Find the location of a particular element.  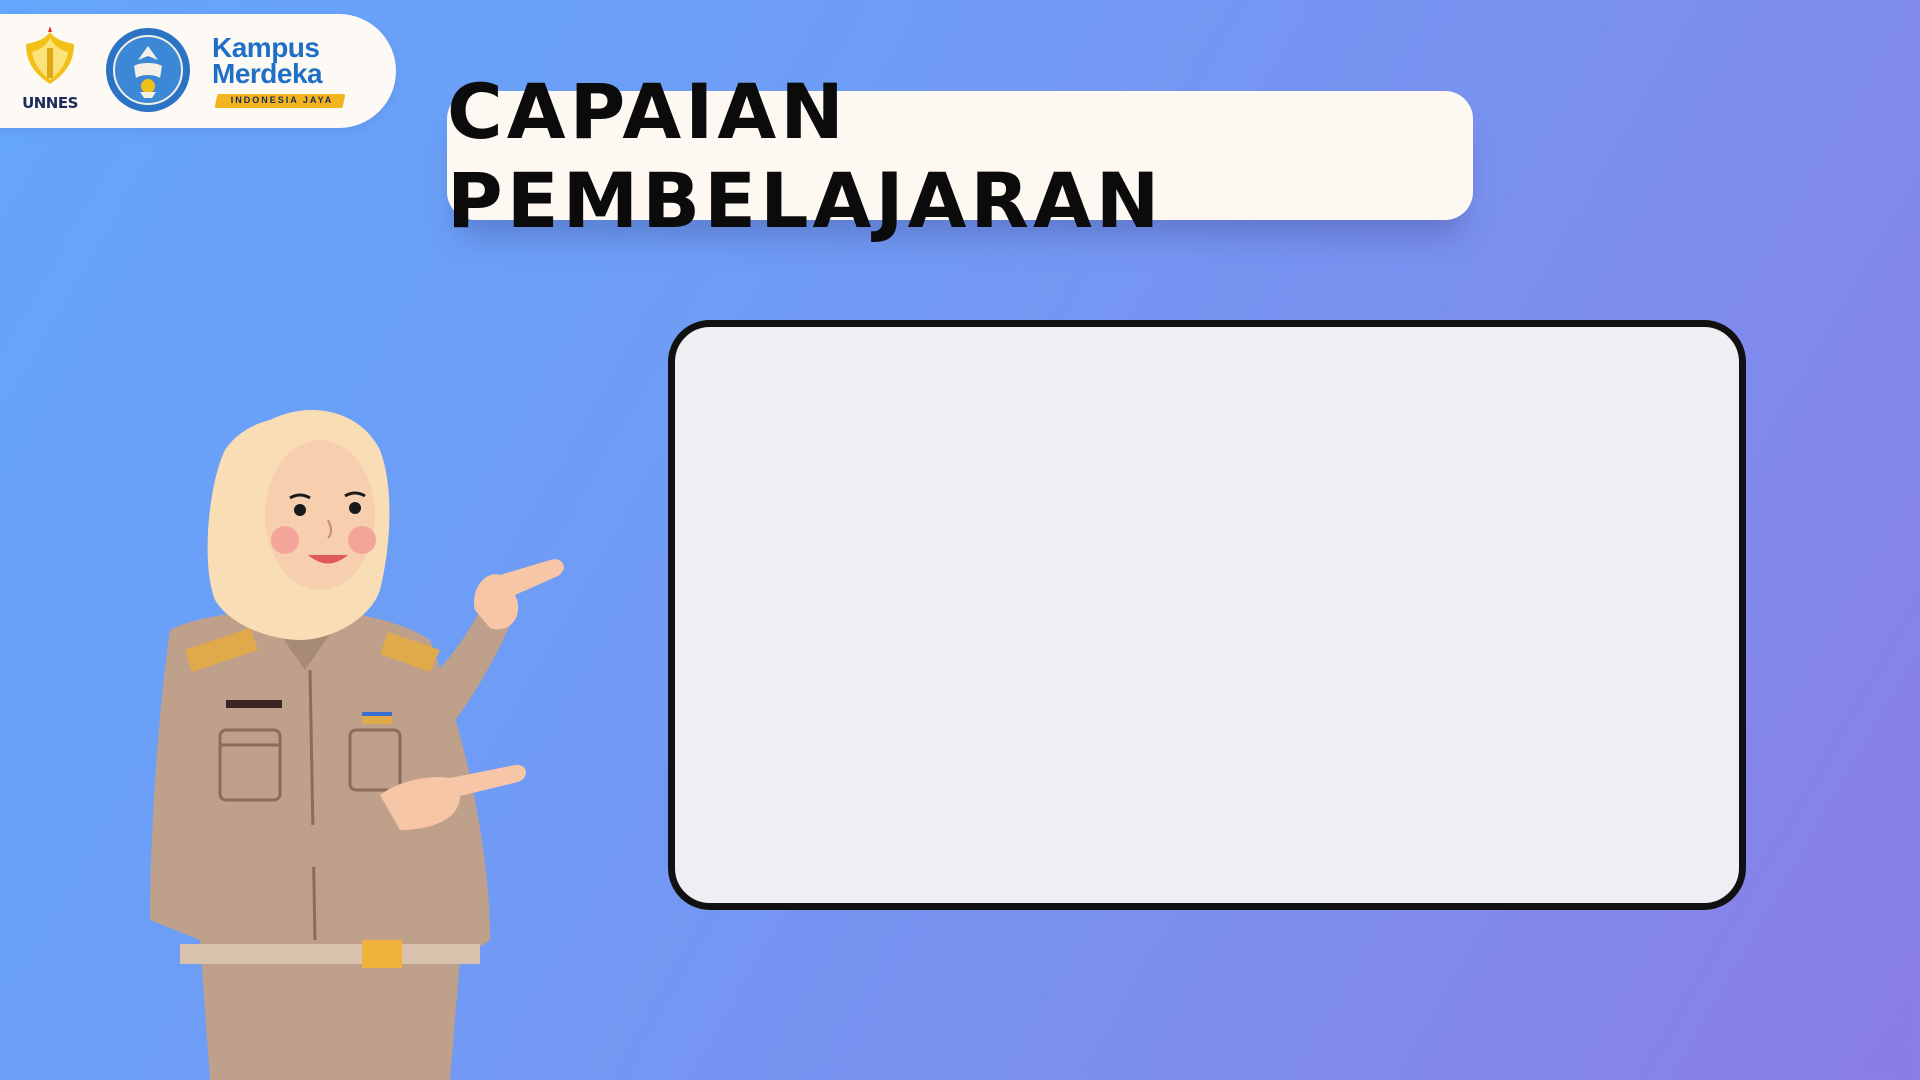

logo-bar: UNNES Kampus Merdeka INDONESIA JAYA is located at coordinates (198, 71).